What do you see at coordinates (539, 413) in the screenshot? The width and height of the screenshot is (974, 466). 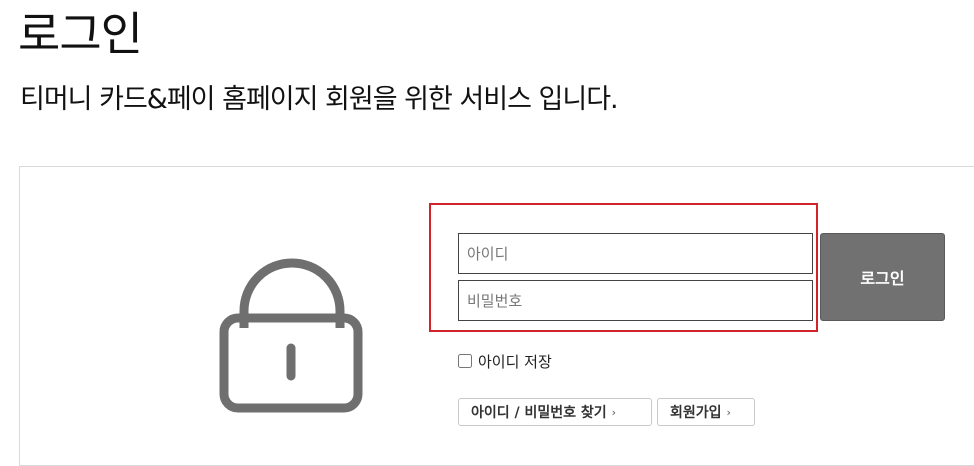 I see `find-id-password-label: 아이디 / 비밀번호 찾기` at bounding box center [539, 413].